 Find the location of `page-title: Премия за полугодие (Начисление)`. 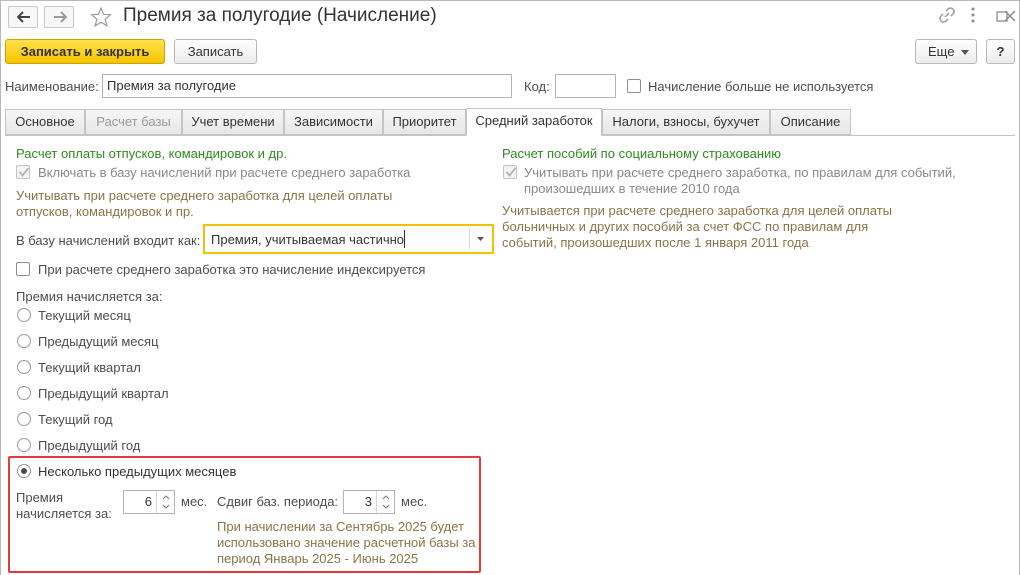

page-title: Премия за полугодие (Начисление) is located at coordinates (280, 15).